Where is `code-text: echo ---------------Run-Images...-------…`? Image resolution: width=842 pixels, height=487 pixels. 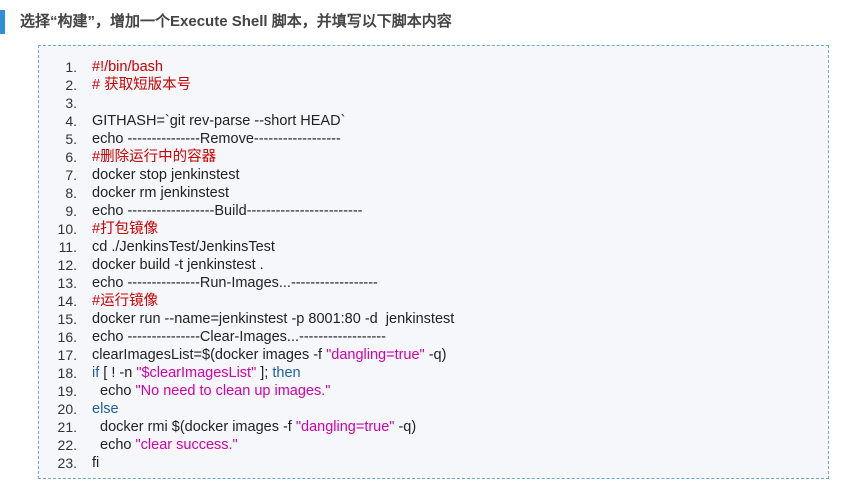
code-text: echo ---------------Run-Images...-------… is located at coordinates (235, 283).